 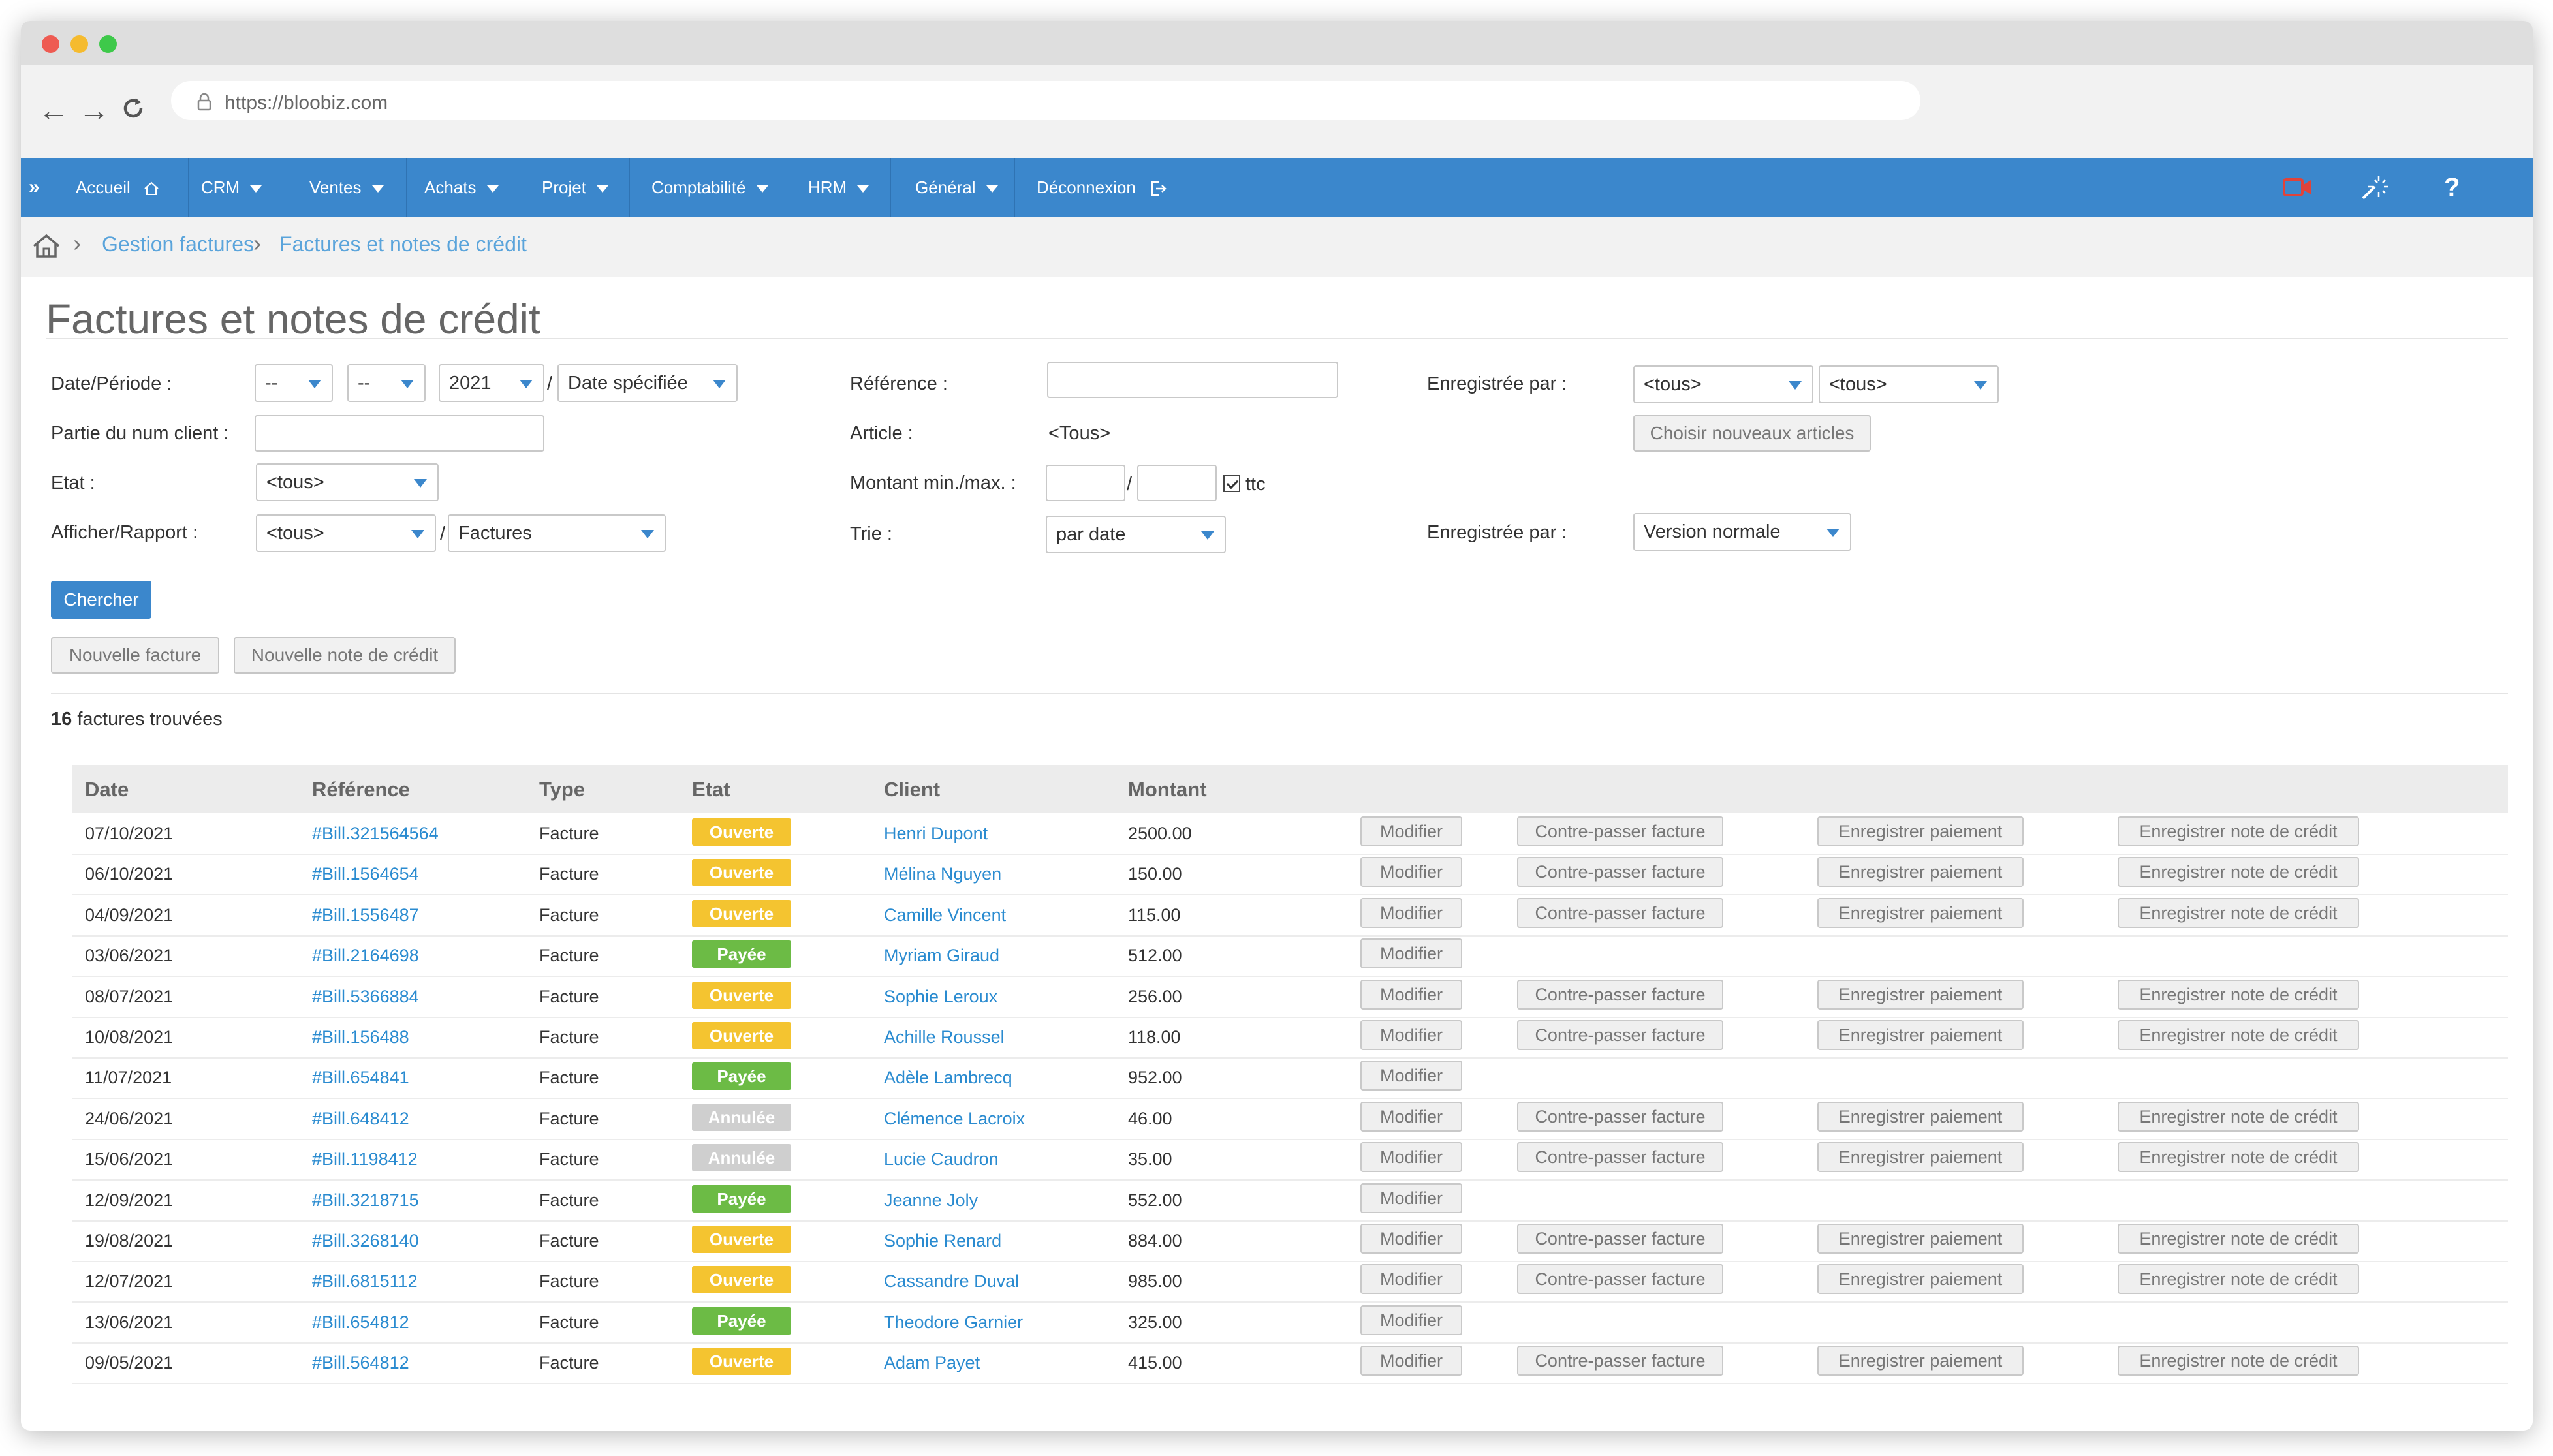 I want to click on column-header-type: Type, so click(x=562, y=789).